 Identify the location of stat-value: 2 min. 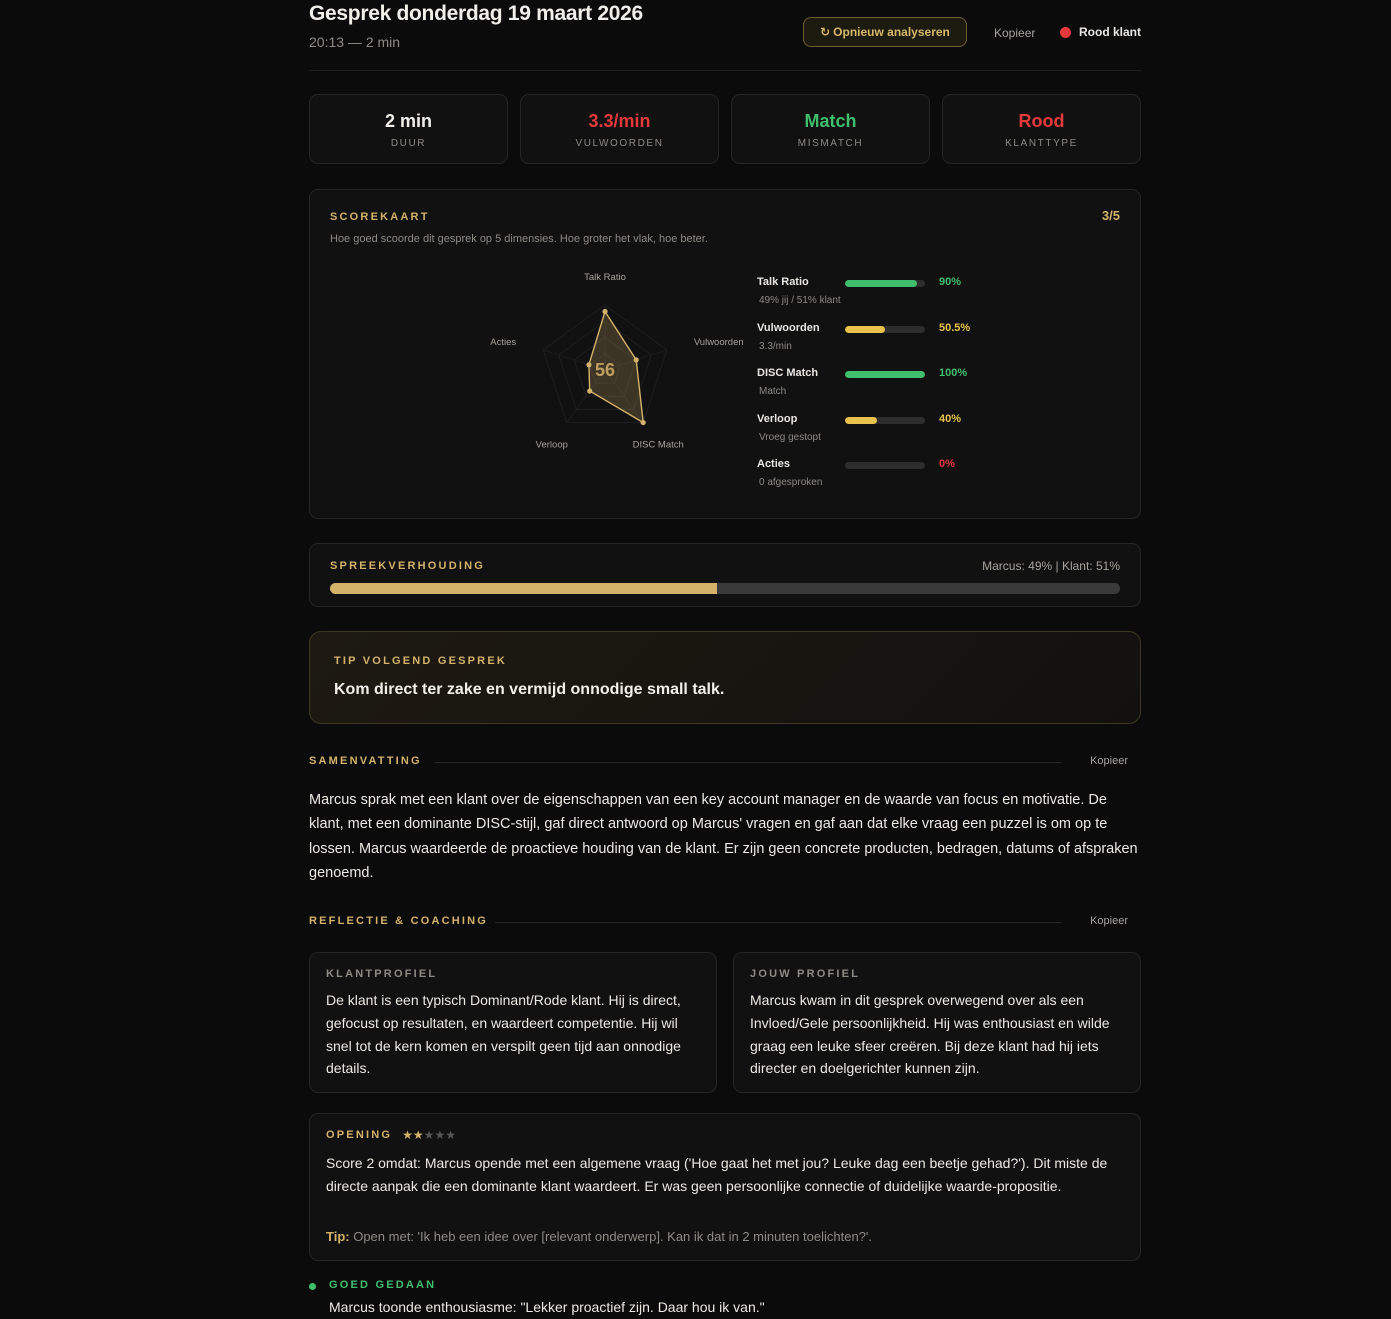
(408, 121).